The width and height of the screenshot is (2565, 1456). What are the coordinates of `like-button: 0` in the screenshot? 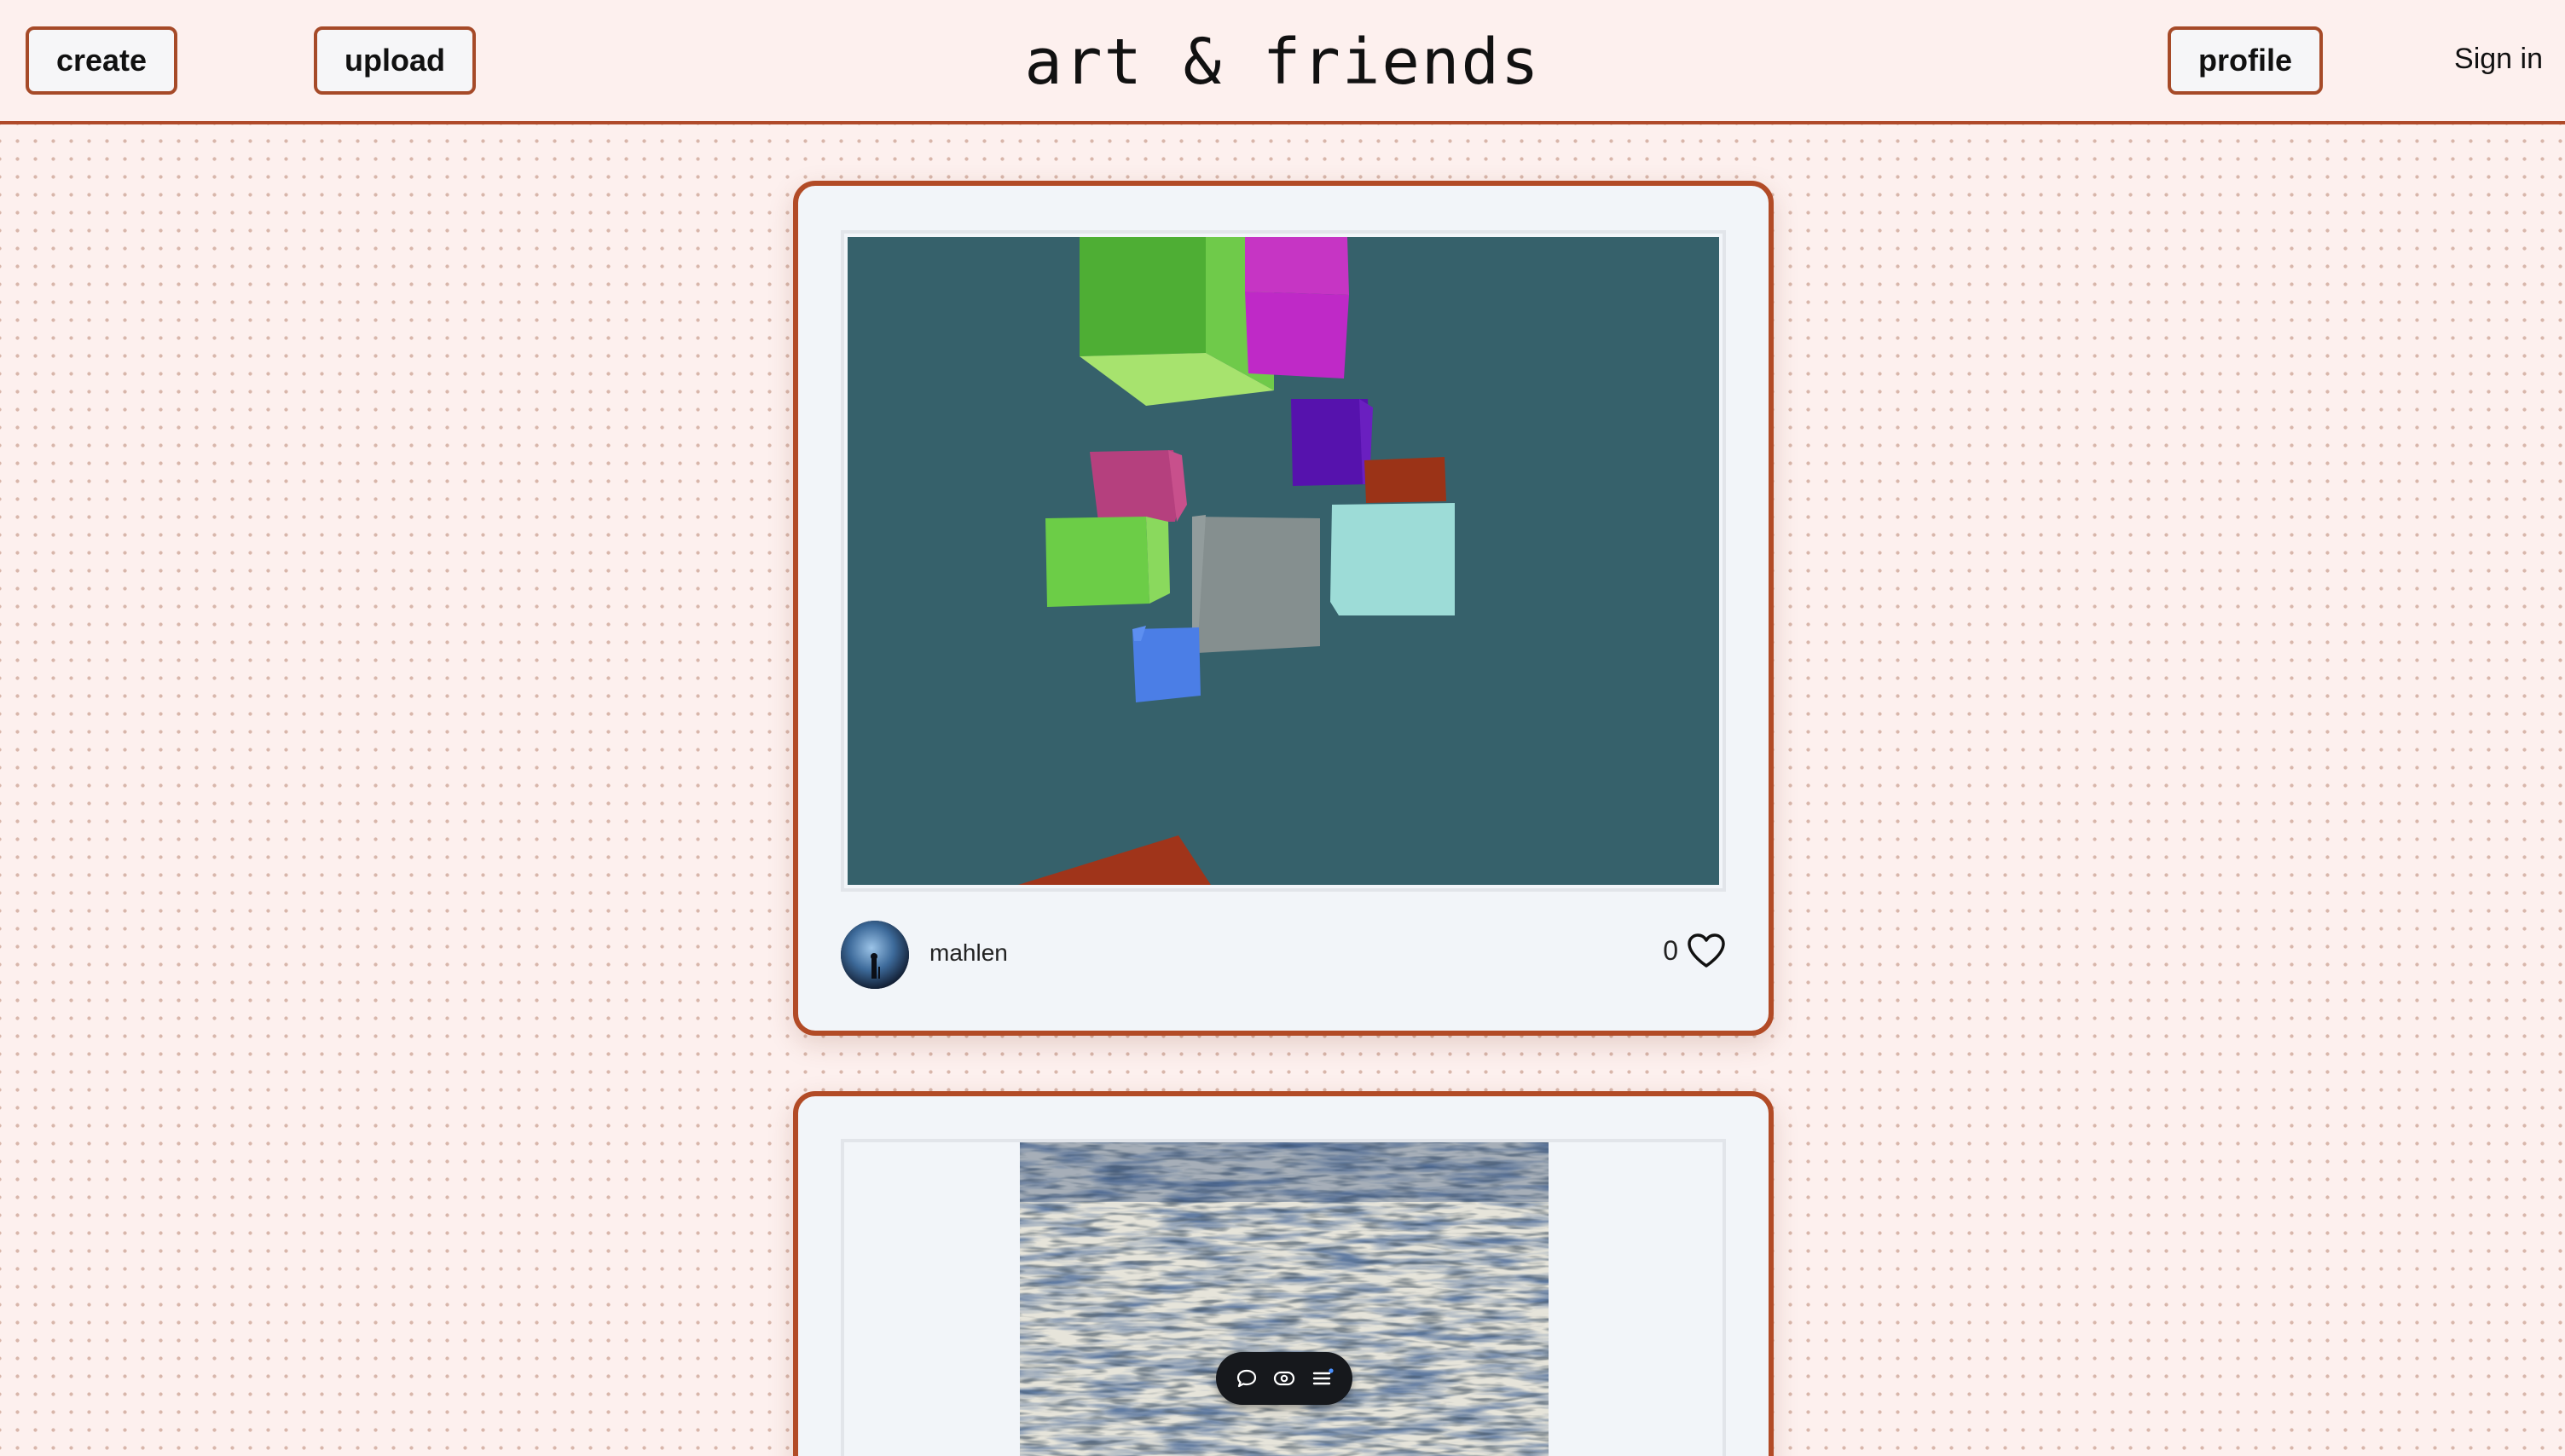 It's located at (1695, 950).